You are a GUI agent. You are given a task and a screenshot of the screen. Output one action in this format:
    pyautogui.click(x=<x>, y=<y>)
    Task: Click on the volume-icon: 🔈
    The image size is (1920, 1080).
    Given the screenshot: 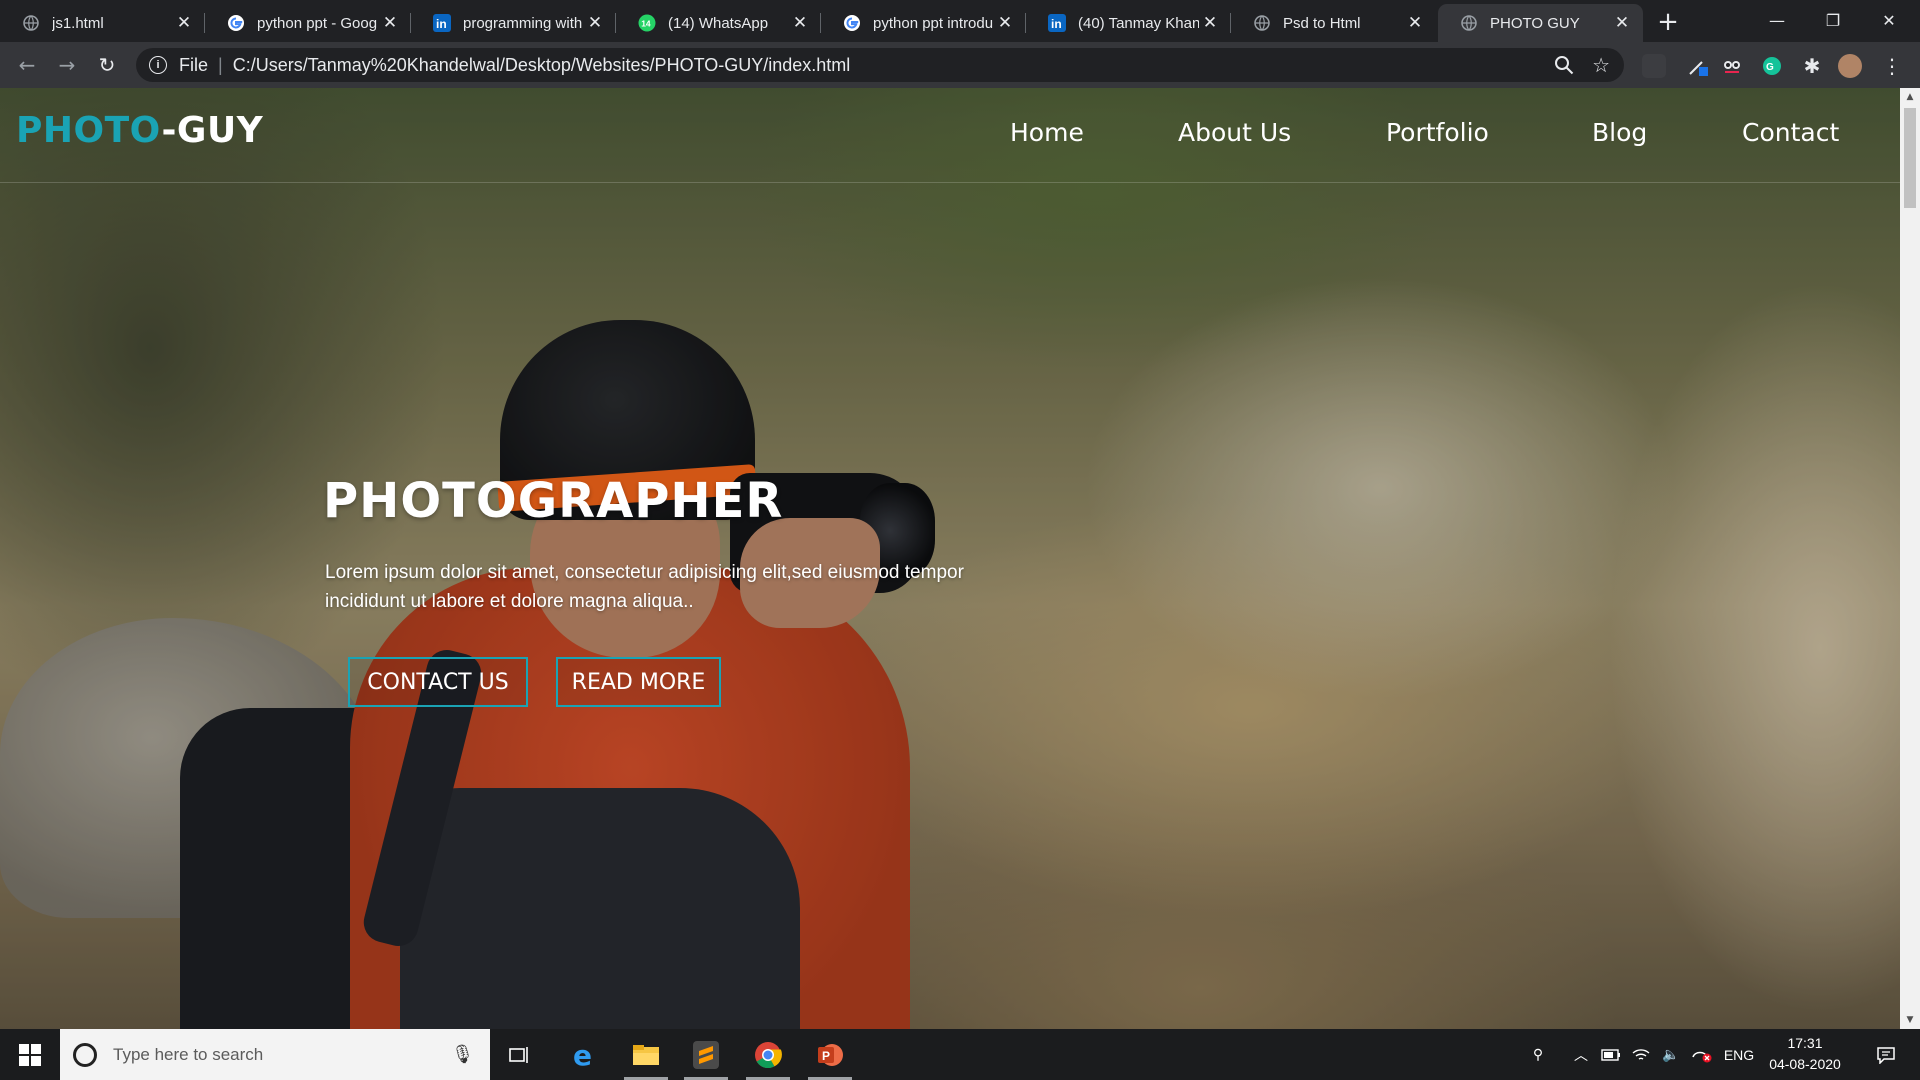 What is the action you would take?
    pyautogui.click(x=1671, y=1054)
    